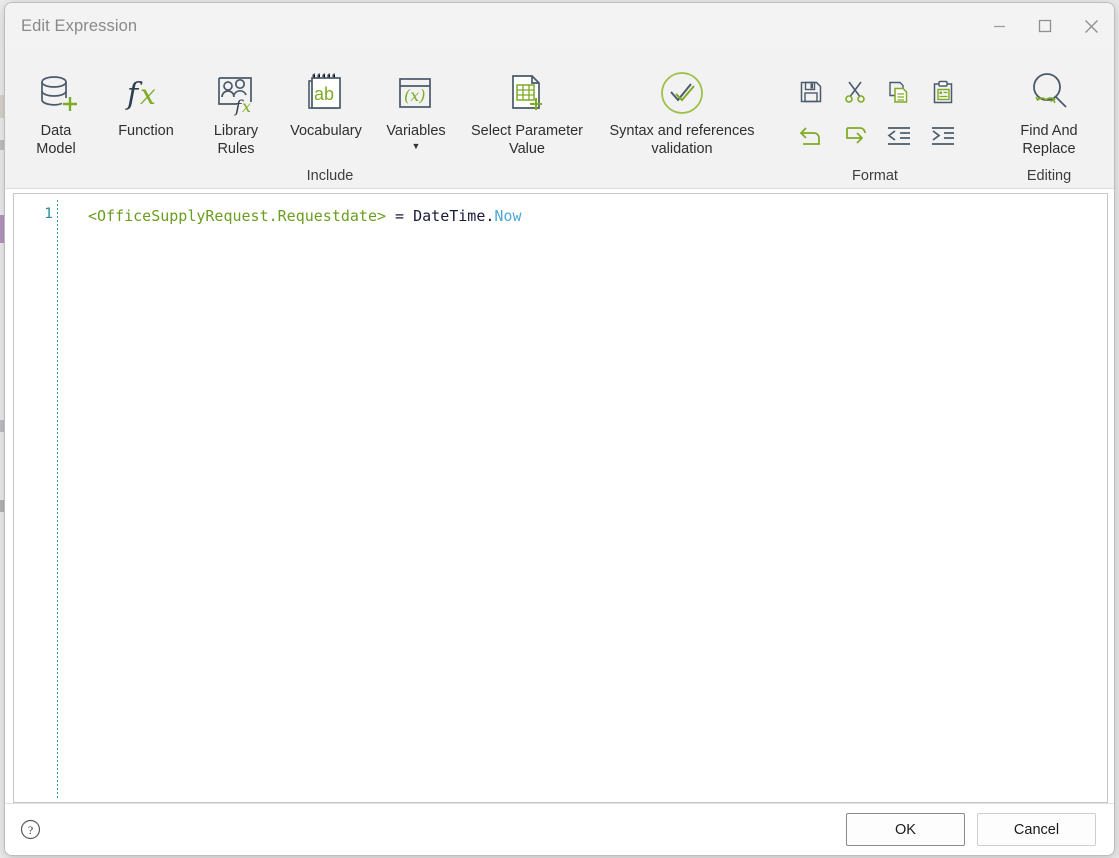 The height and width of the screenshot is (858, 1119). I want to click on help-circle-icon: ?, so click(30, 829).